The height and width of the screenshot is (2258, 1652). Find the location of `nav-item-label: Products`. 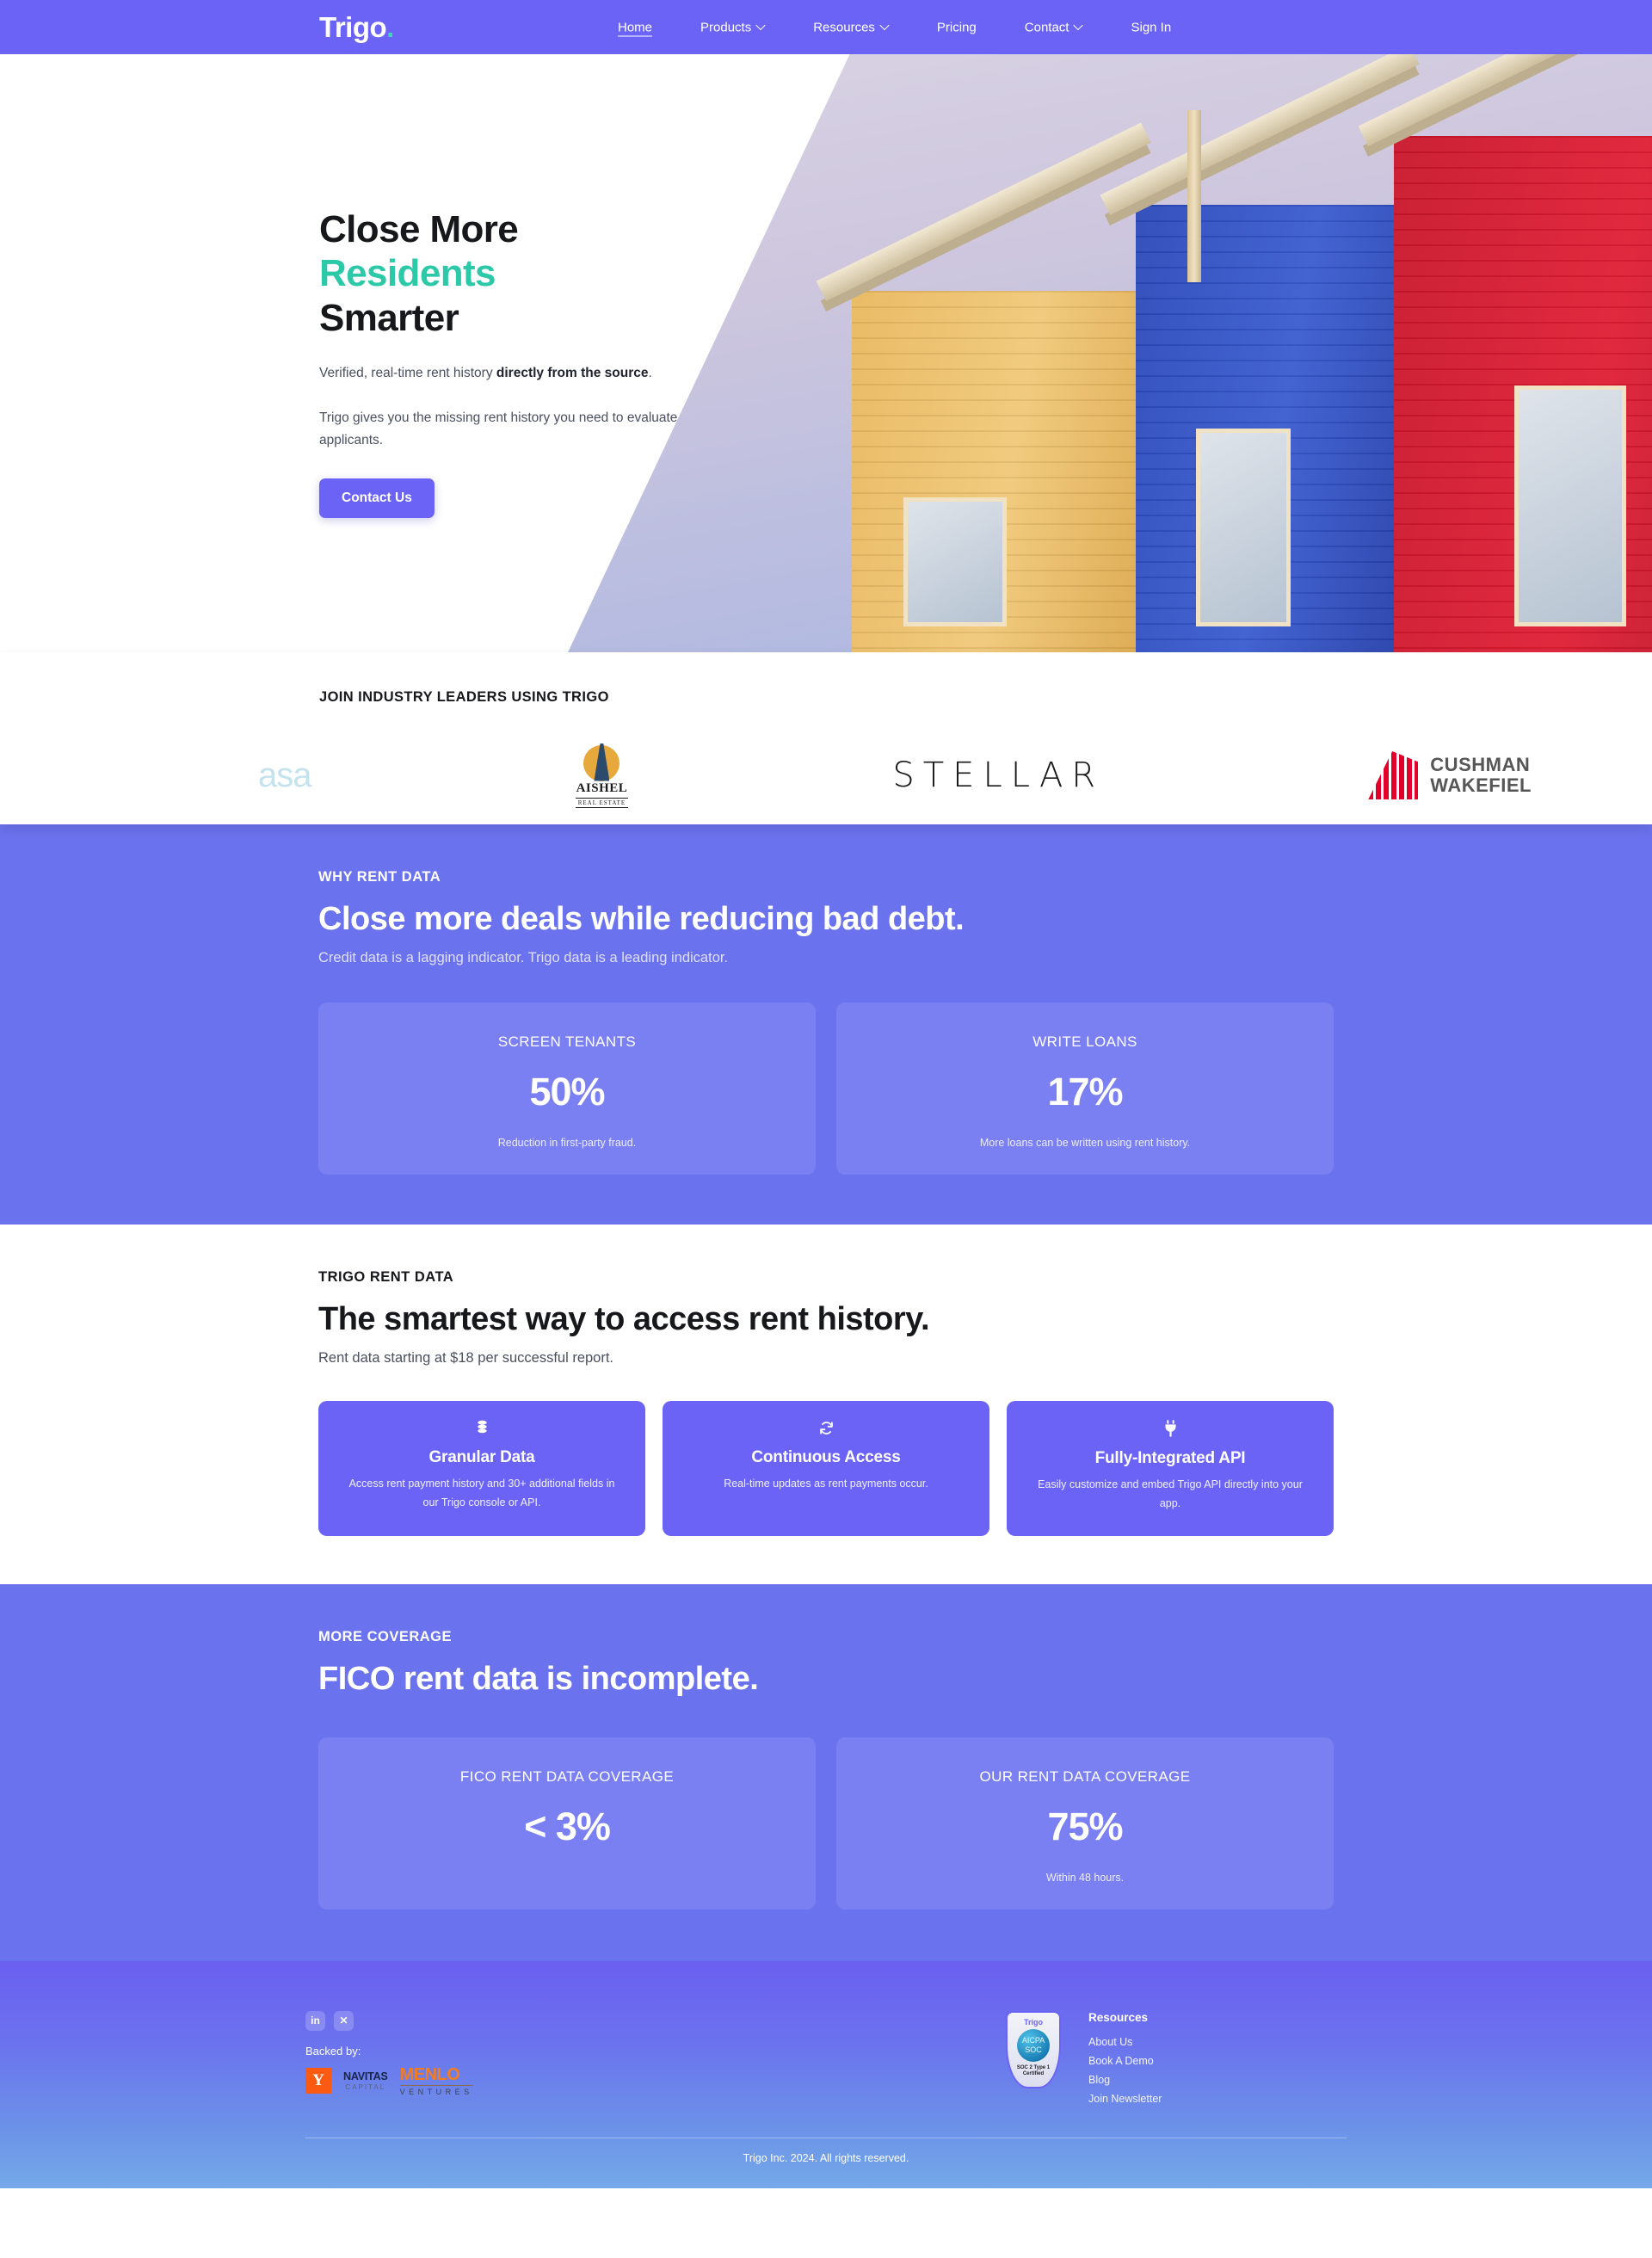

nav-item-label: Products is located at coordinates (726, 27).